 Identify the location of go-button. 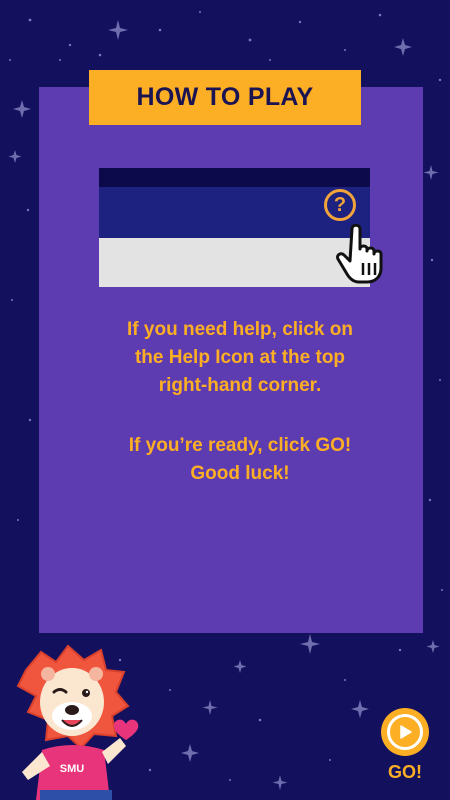
(405, 732).